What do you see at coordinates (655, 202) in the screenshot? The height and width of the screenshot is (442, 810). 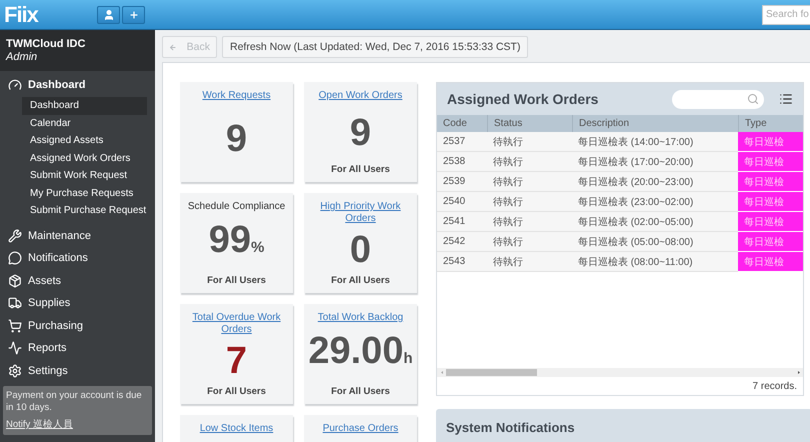 I see `table-cell: 每日巡檢表 (23:00~02:00)` at bounding box center [655, 202].